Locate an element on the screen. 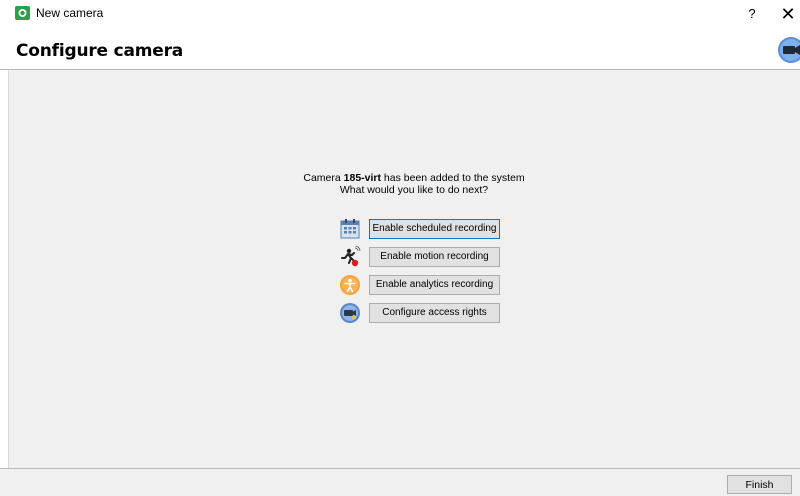  title-bar: New camera ? ✕ is located at coordinates (400, 15).